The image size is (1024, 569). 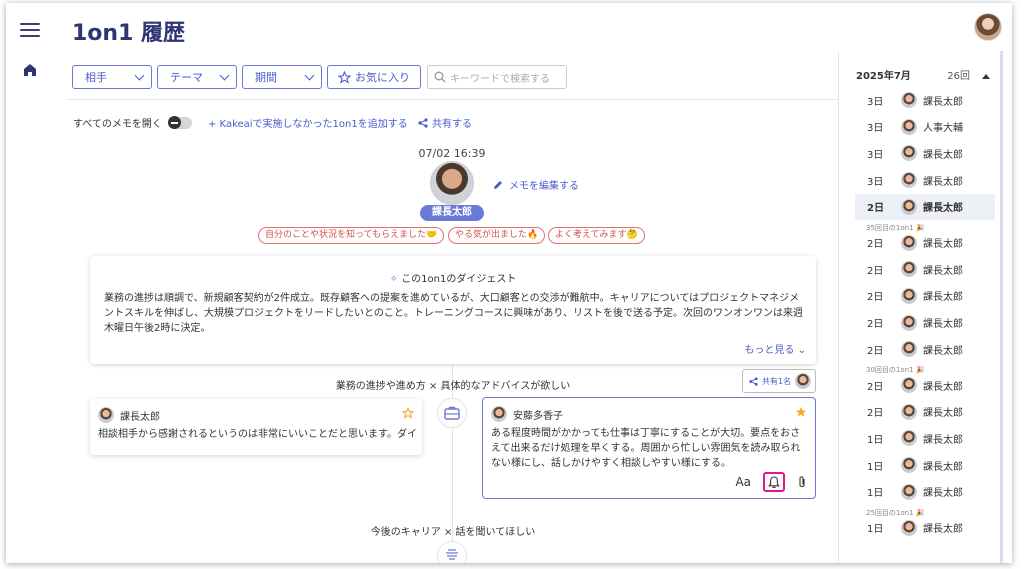 What do you see at coordinates (351, 235) in the screenshot?
I see `feedback-tag: 自分のことや状況を知ってもらえました🤝` at bounding box center [351, 235].